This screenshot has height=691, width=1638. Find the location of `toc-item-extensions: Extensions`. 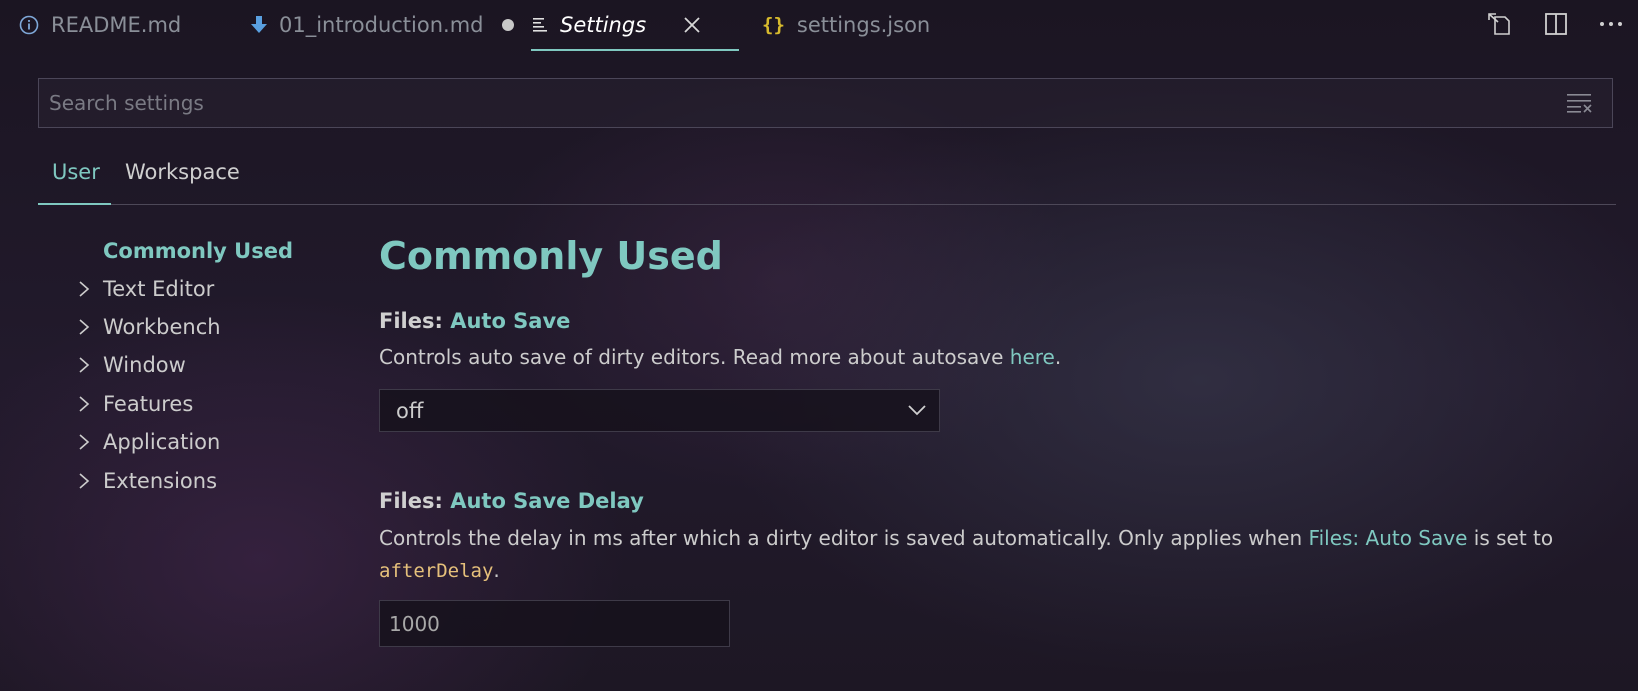

toc-item-extensions: Extensions is located at coordinates (147, 481).